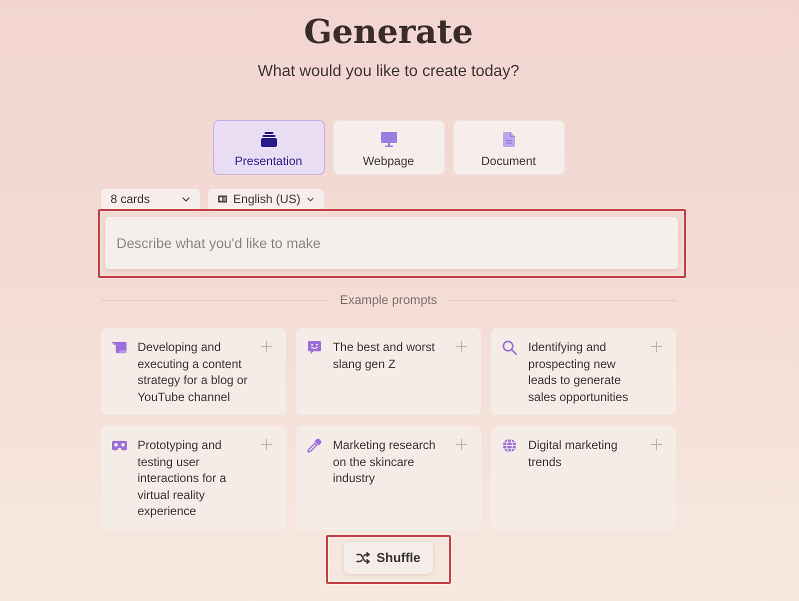 Image resolution: width=799 pixels, height=601 pixels. I want to click on prompt-text: Developing and executing a content strategy for a blog or YouTube channel, so click(193, 372).